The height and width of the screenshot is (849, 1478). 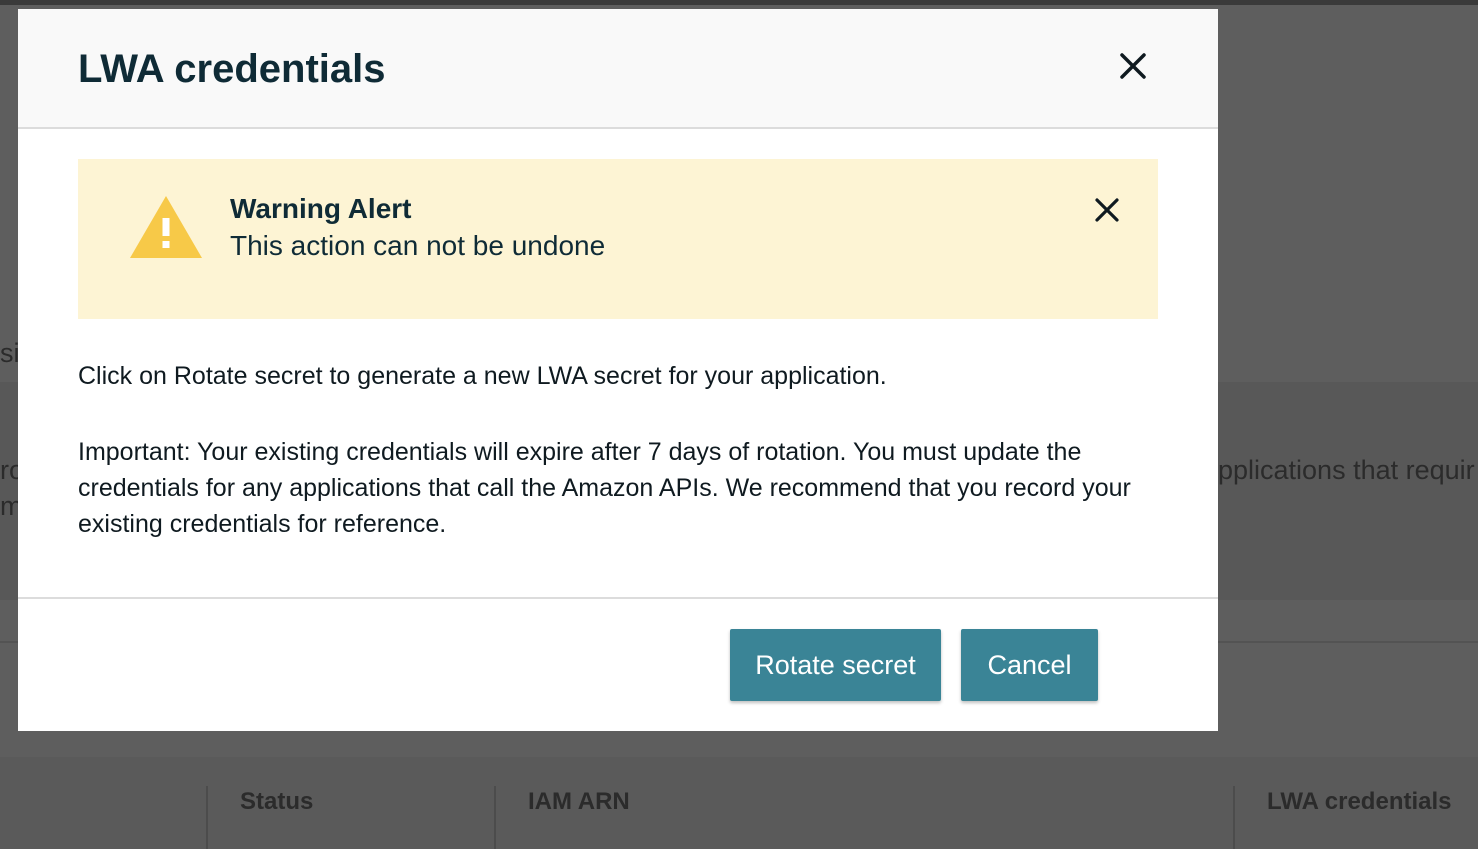 I want to click on alert-dismiss-button, so click(x=1107, y=210).